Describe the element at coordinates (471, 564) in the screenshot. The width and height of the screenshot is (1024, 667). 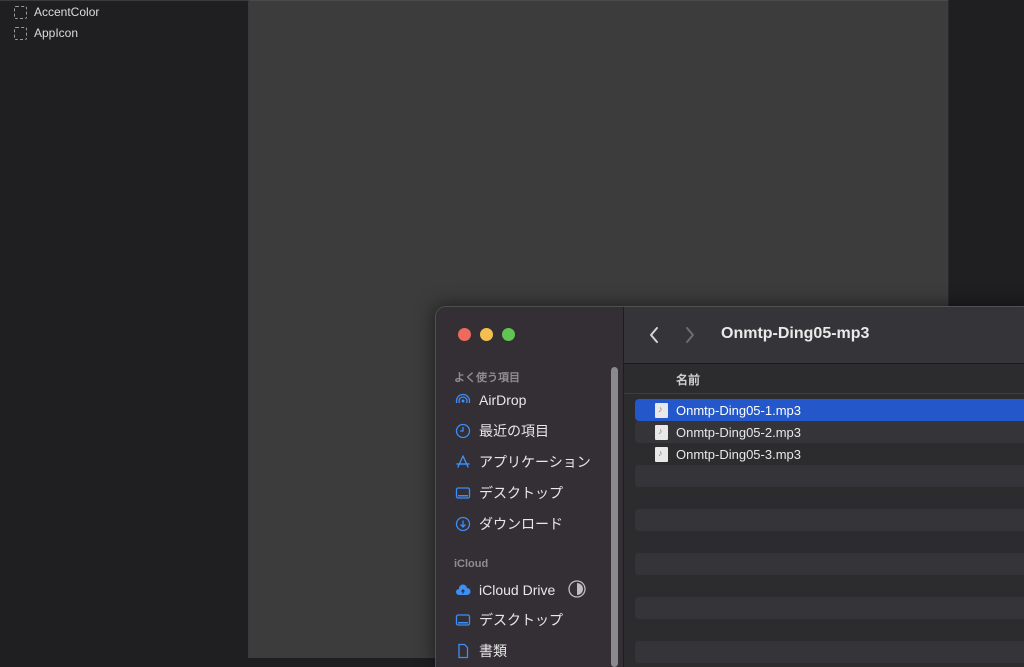
I see `icloud-section-title: iCloud` at that location.